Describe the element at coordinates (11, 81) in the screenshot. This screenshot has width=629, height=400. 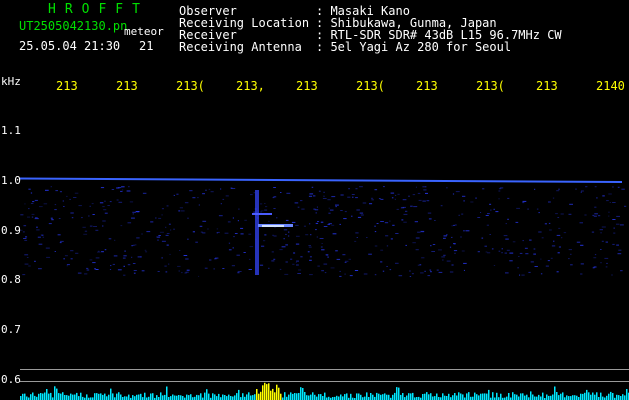
I see `y-axis-unit: kHz` at that location.